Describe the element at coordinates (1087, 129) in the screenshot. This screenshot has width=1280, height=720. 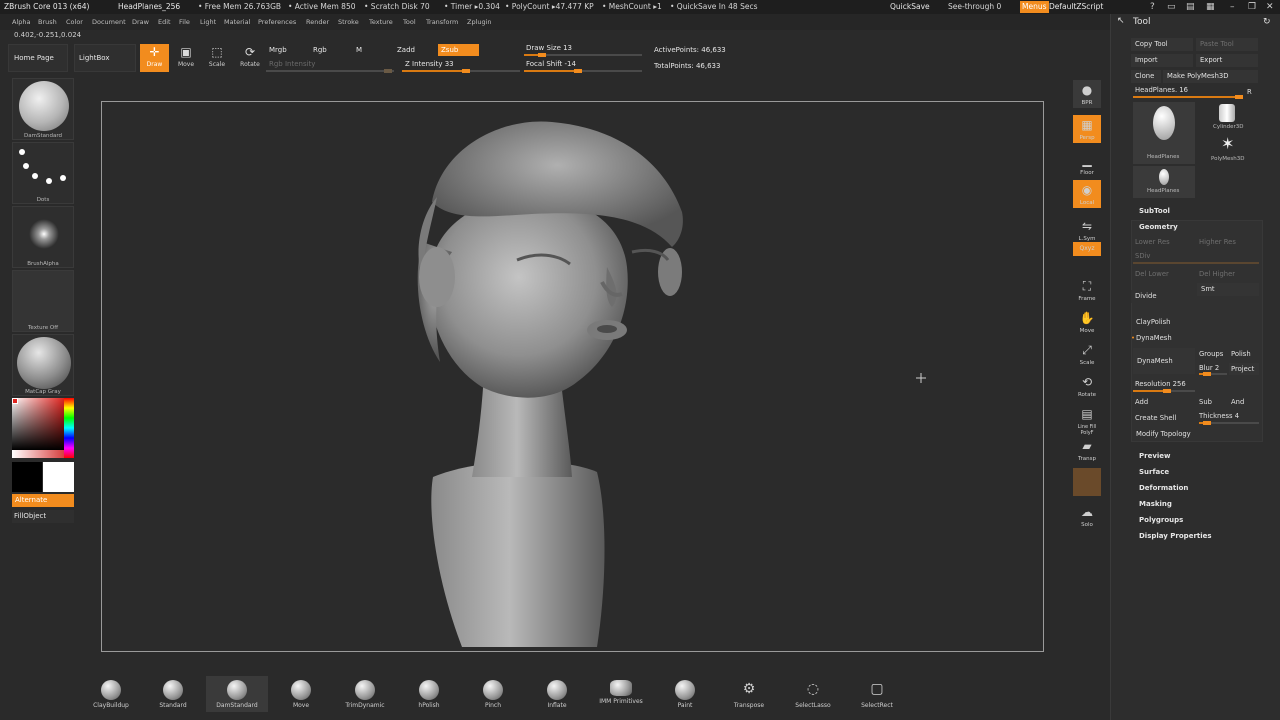
I see `persp-button: ▦ Persp` at that location.